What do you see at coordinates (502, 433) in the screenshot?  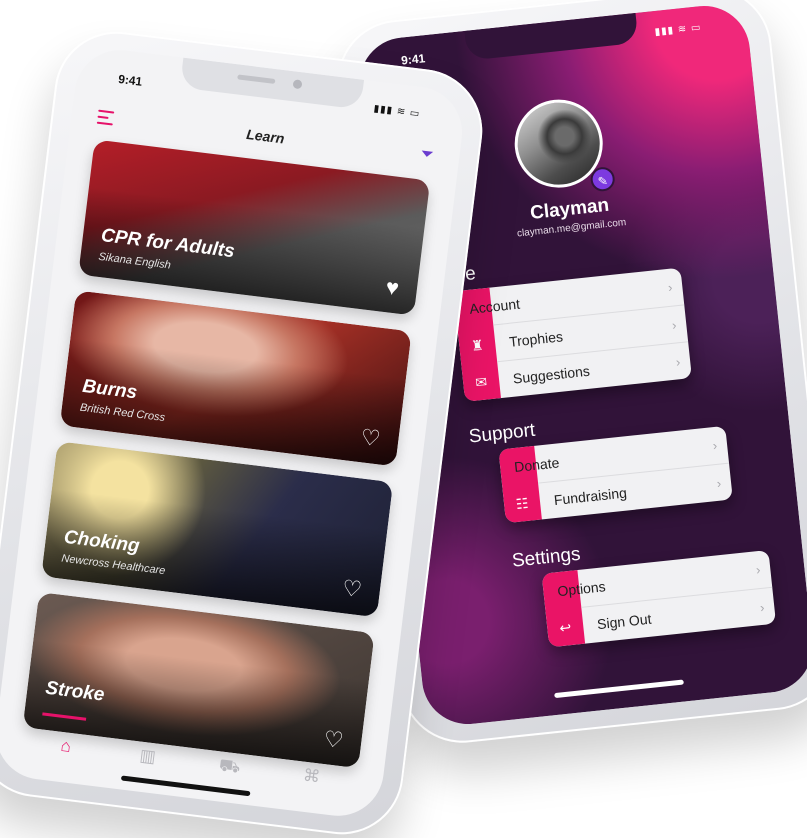 I see `section-title-support: Support` at bounding box center [502, 433].